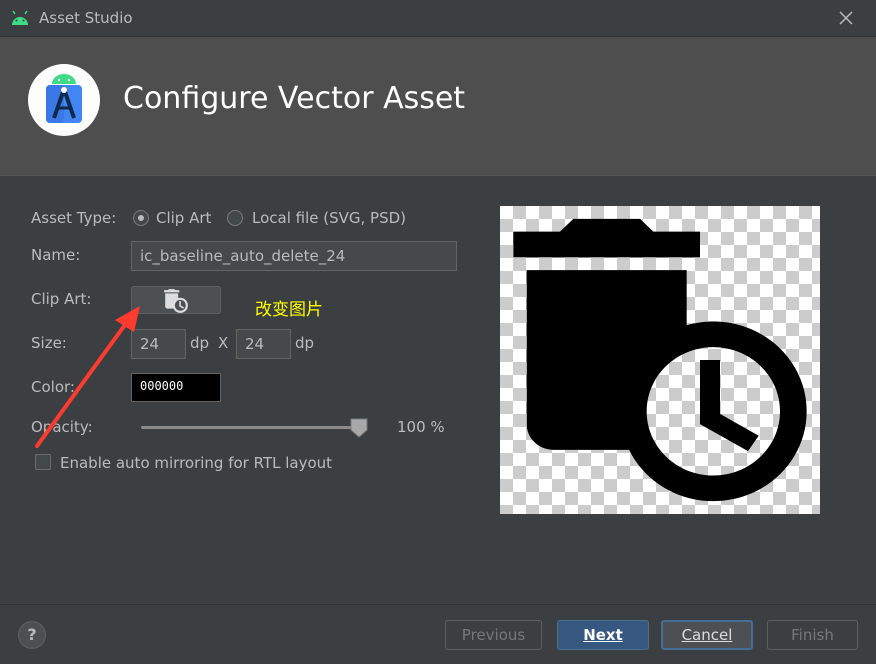 This screenshot has height=664, width=876. Describe the element at coordinates (846, 18) in the screenshot. I see `close-icon` at that location.